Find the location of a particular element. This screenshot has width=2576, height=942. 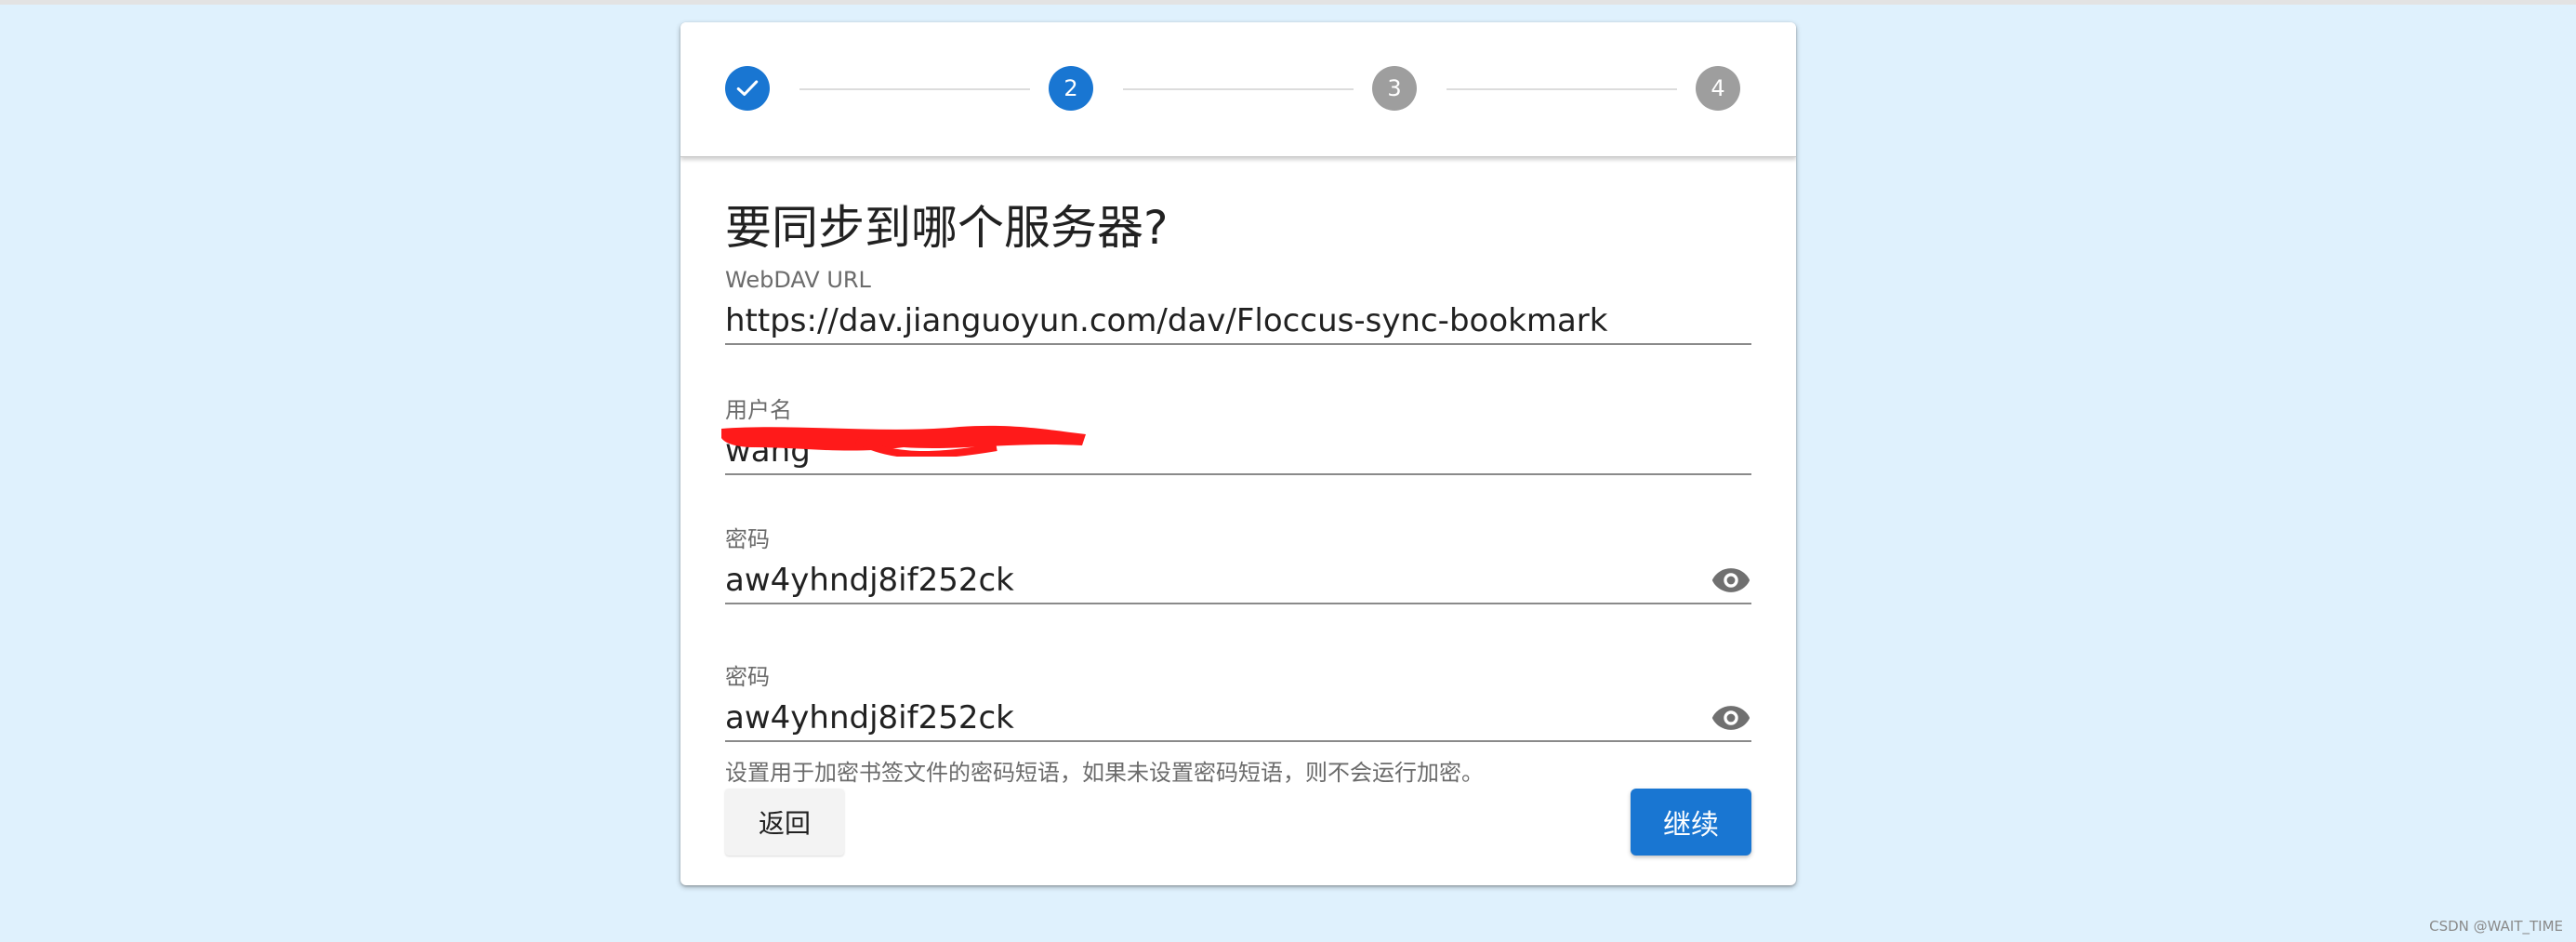

password-field: 密码 is located at coordinates (1238, 566).